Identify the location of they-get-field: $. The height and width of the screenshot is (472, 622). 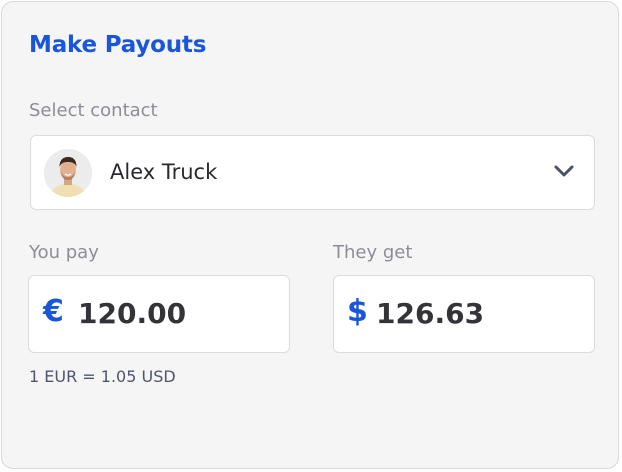
(464, 314).